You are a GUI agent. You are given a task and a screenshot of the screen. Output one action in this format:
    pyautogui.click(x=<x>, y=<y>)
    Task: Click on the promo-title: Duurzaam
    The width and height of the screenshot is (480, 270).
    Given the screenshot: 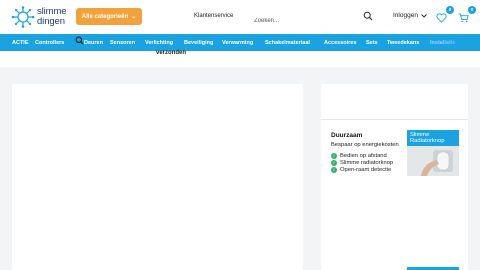 What is the action you would take?
    pyautogui.click(x=347, y=135)
    